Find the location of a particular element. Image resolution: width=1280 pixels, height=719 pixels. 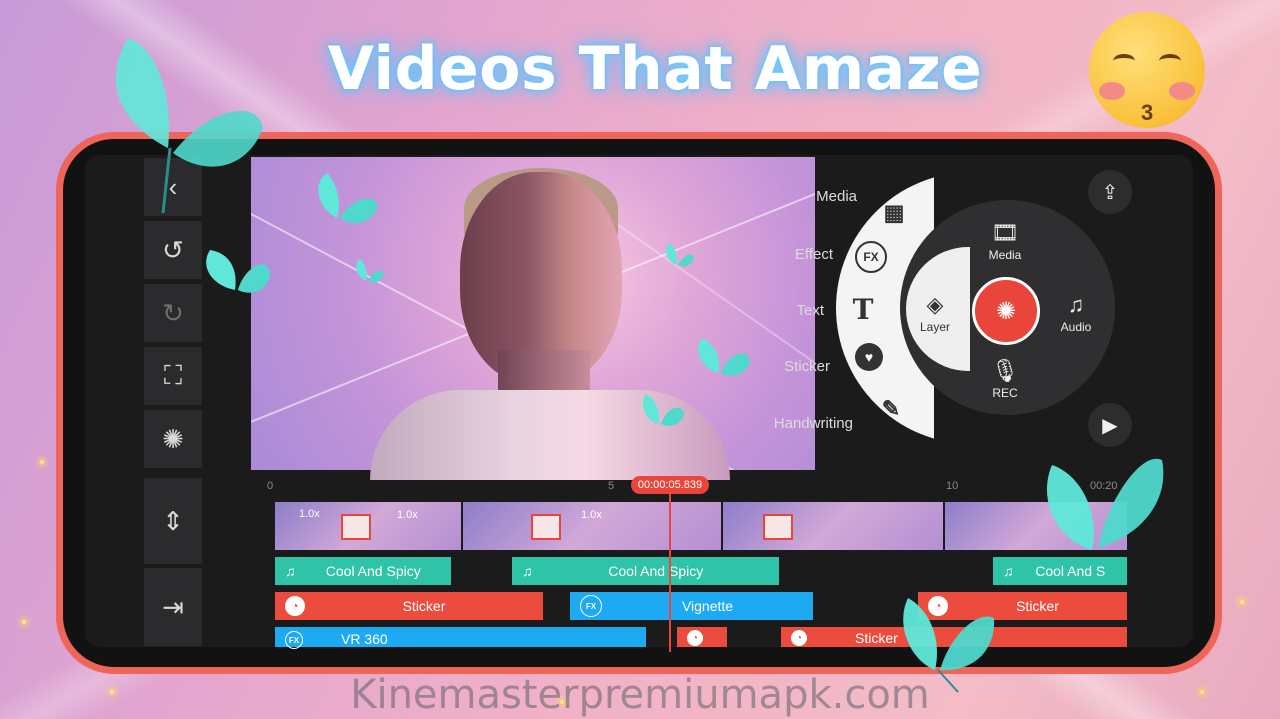

redo-icon: ↻ is located at coordinates (173, 312).